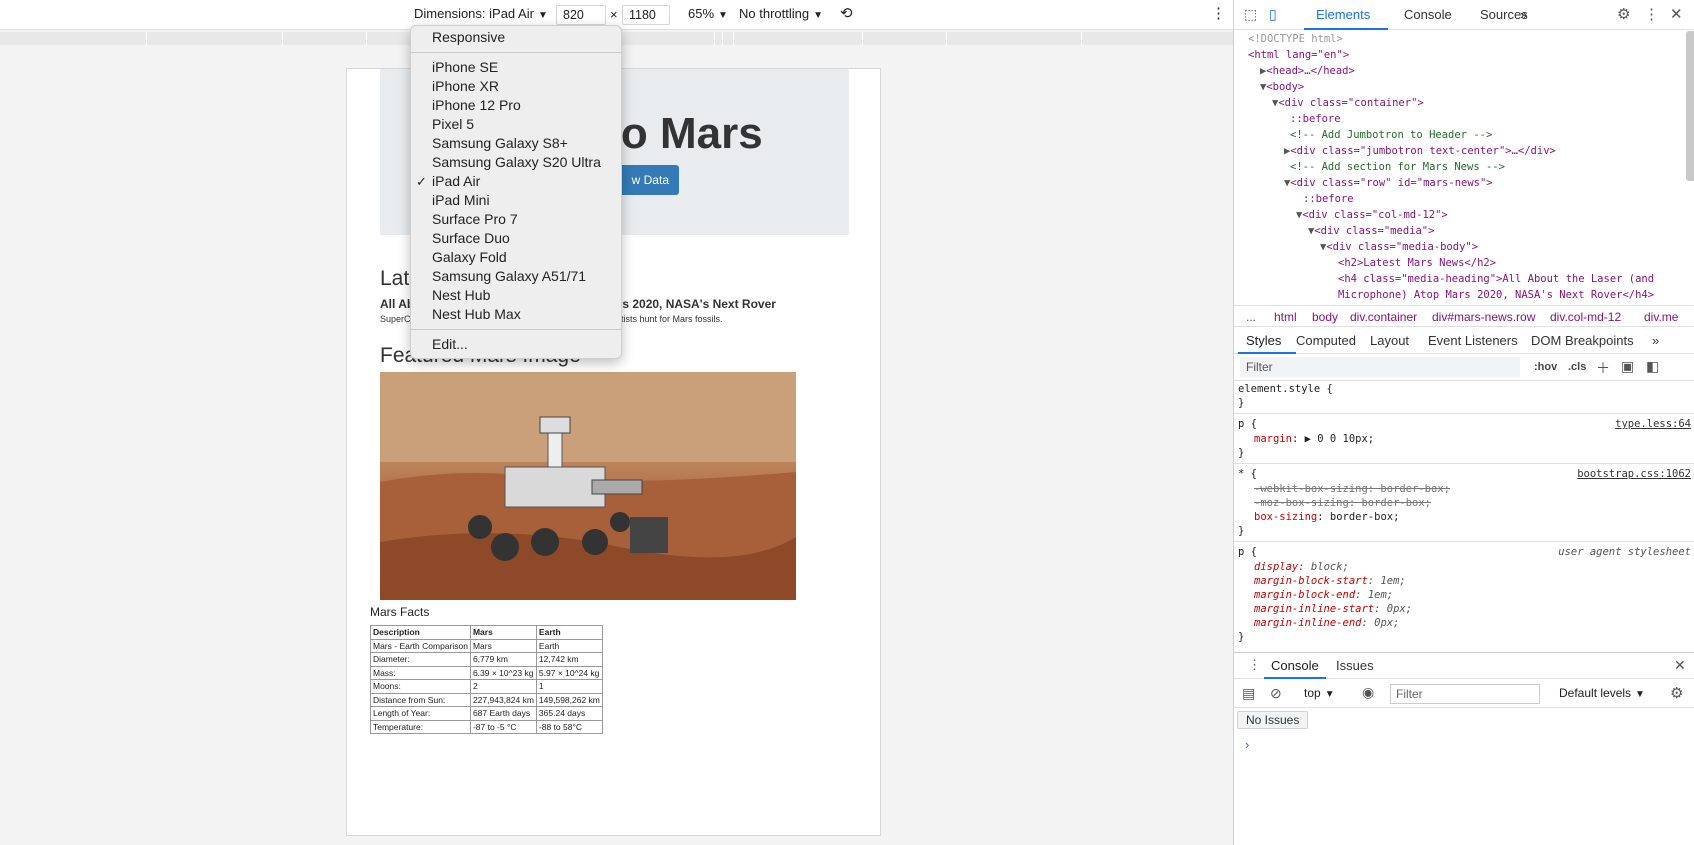  Describe the element at coordinates (1652, 366) in the screenshot. I see `sidebar-toggle-icon: ◧` at that location.